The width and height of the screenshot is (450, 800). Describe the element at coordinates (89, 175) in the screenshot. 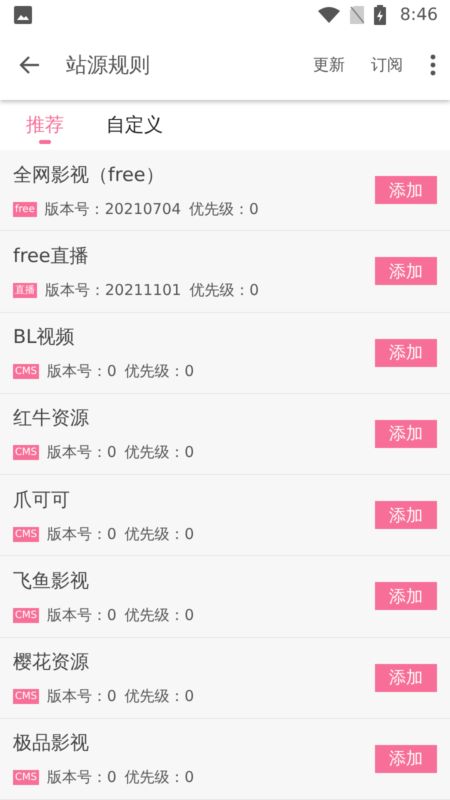

I see `rule-name: 全网影视（free）` at that location.